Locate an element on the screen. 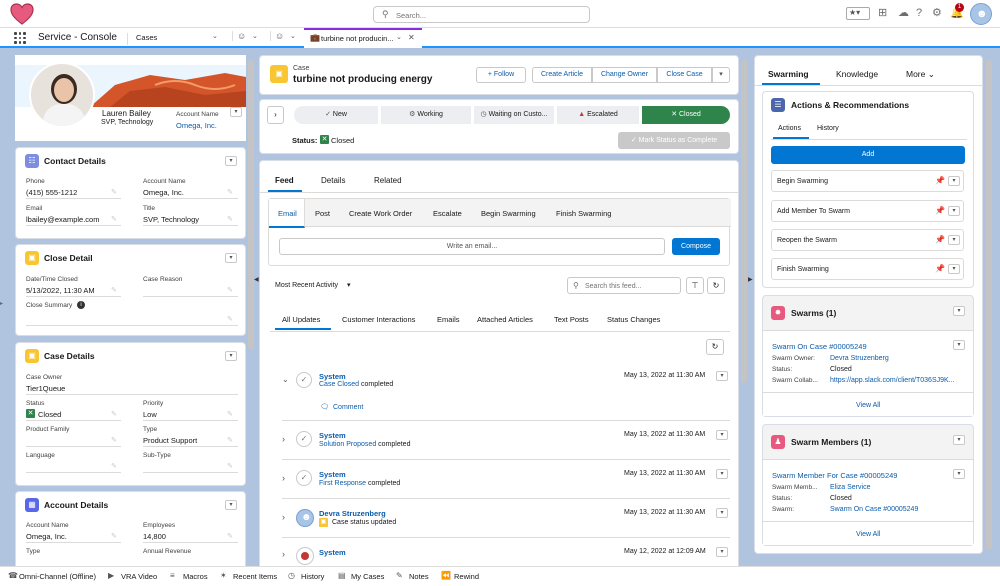 The height and width of the screenshot is (586, 1000). publisher-tab-escalate: Escalate is located at coordinates (447, 213).